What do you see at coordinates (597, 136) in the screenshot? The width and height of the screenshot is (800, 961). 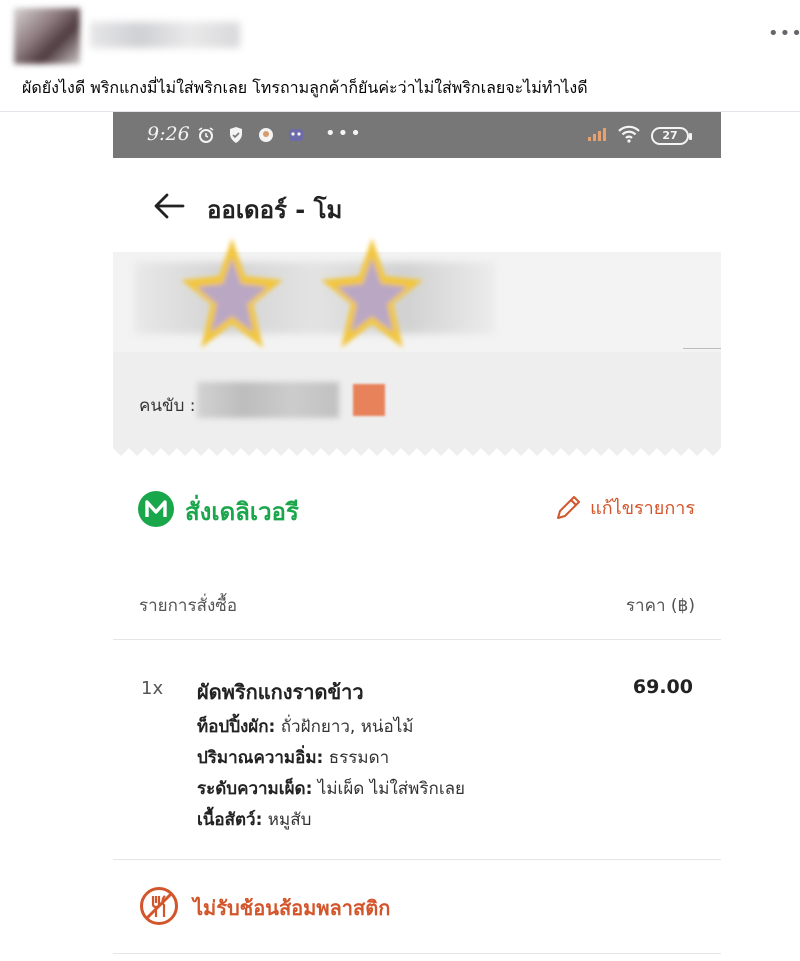 I see `signal-icon` at bounding box center [597, 136].